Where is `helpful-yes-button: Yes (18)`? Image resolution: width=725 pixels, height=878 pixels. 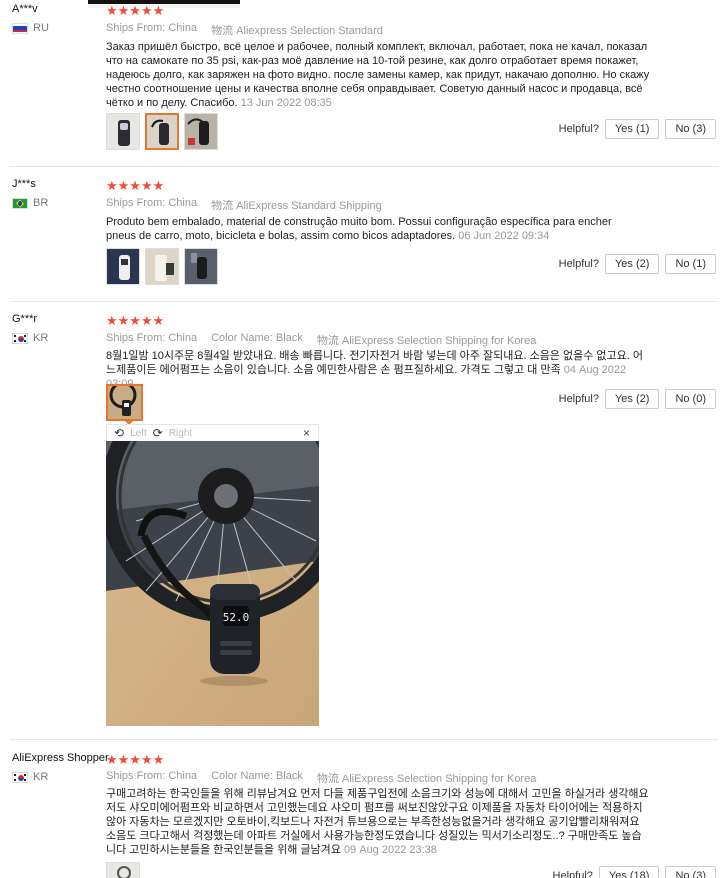
helpful-yes-button: Yes (18) is located at coordinates (629, 872).